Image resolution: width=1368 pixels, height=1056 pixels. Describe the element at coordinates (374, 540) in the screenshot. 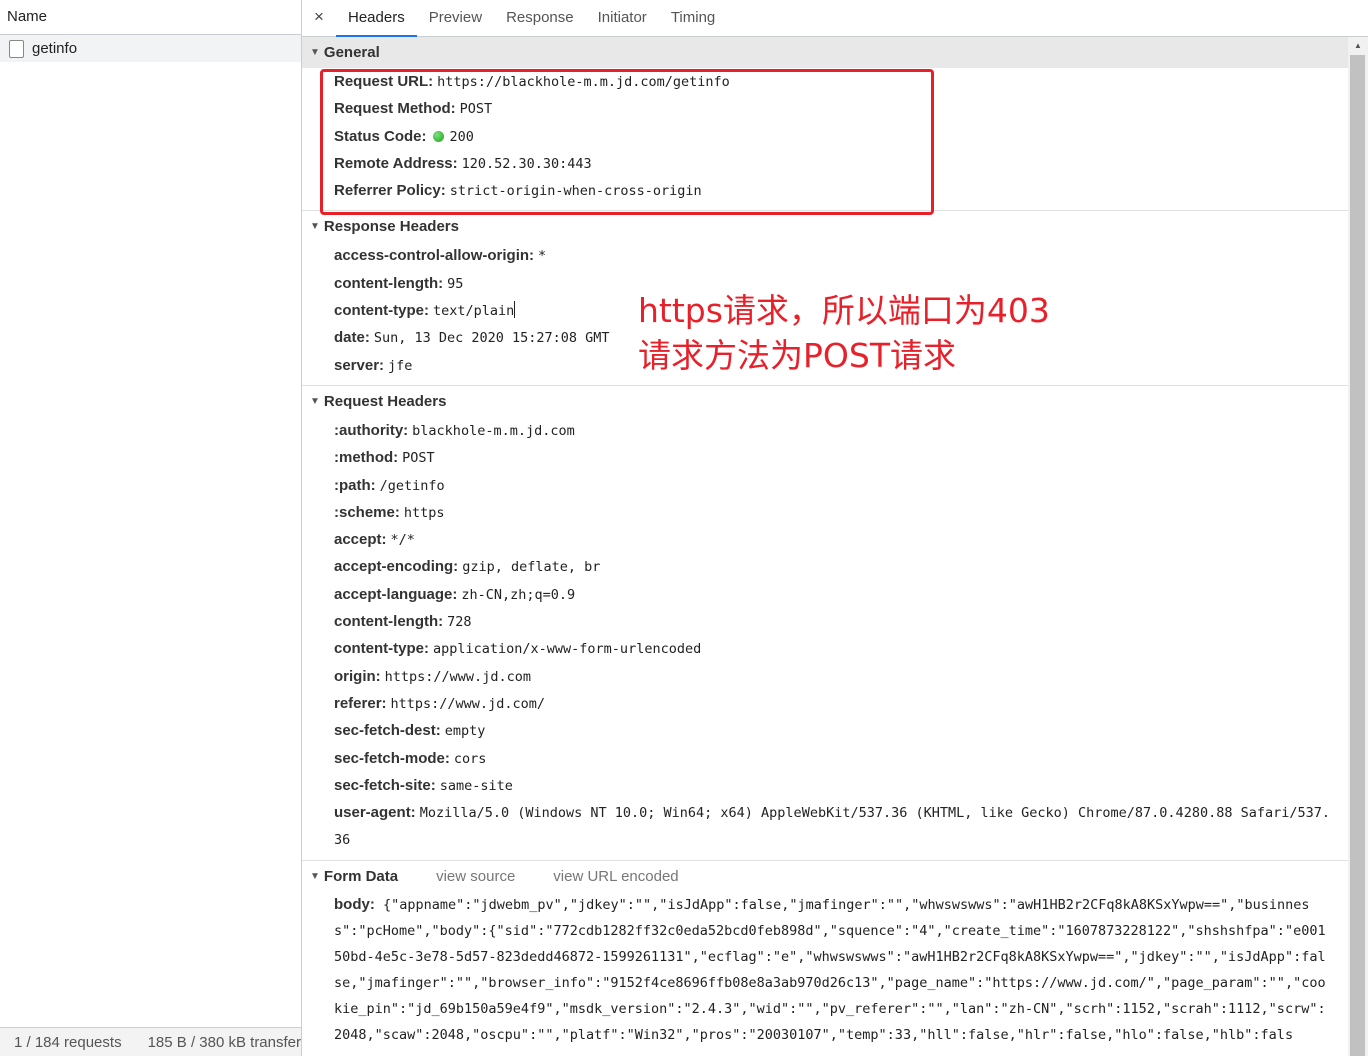

I see `header-row: accept: */*` at that location.